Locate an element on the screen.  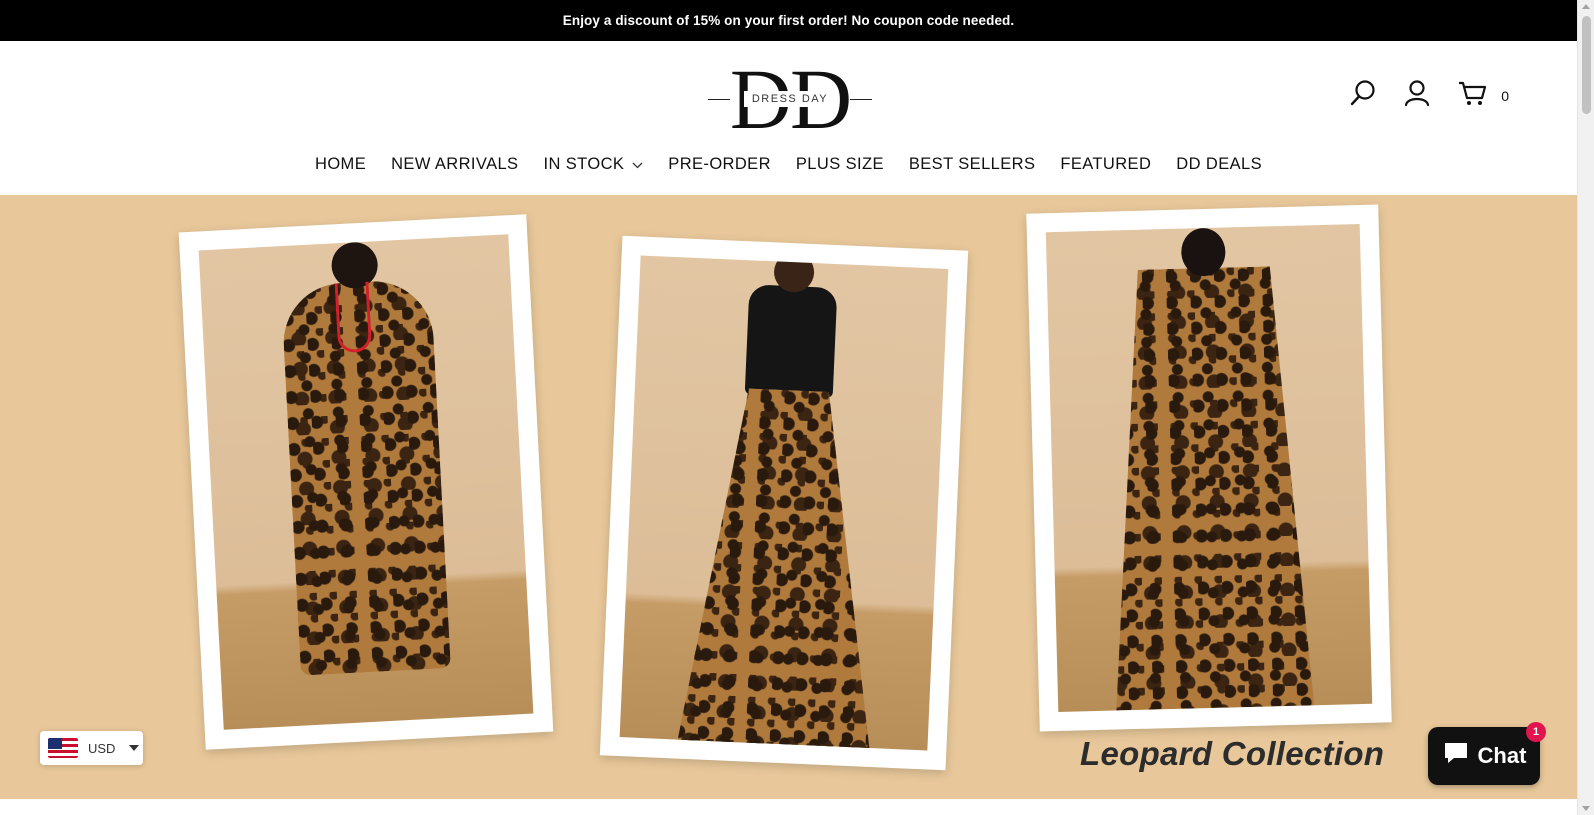
account-icon is located at coordinates (1417, 95).